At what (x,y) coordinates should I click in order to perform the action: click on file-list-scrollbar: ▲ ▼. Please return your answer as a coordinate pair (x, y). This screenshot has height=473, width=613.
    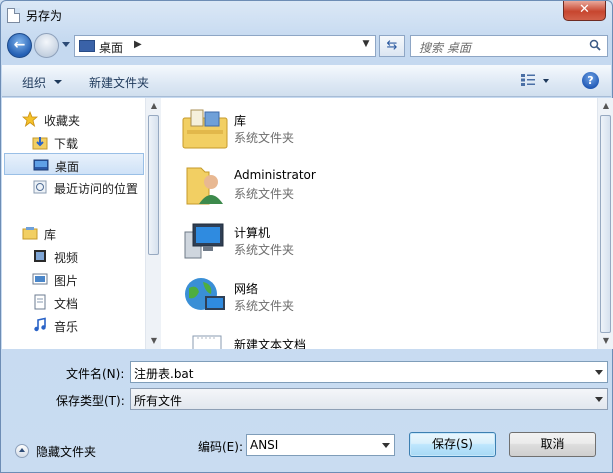
    Looking at the image, I should click on (605, 223).